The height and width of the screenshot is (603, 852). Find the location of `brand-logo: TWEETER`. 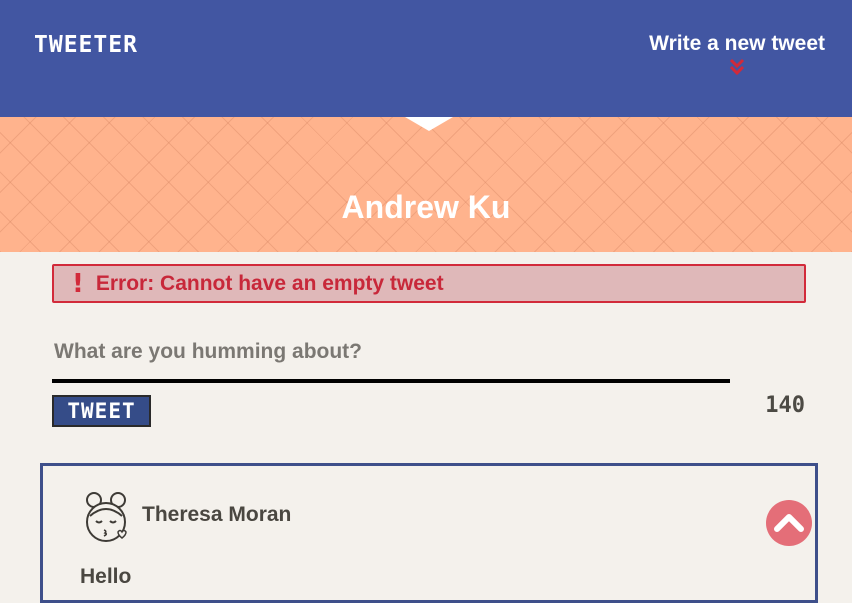

brand-logo: TWEETER is located at coordinates (86, 45).